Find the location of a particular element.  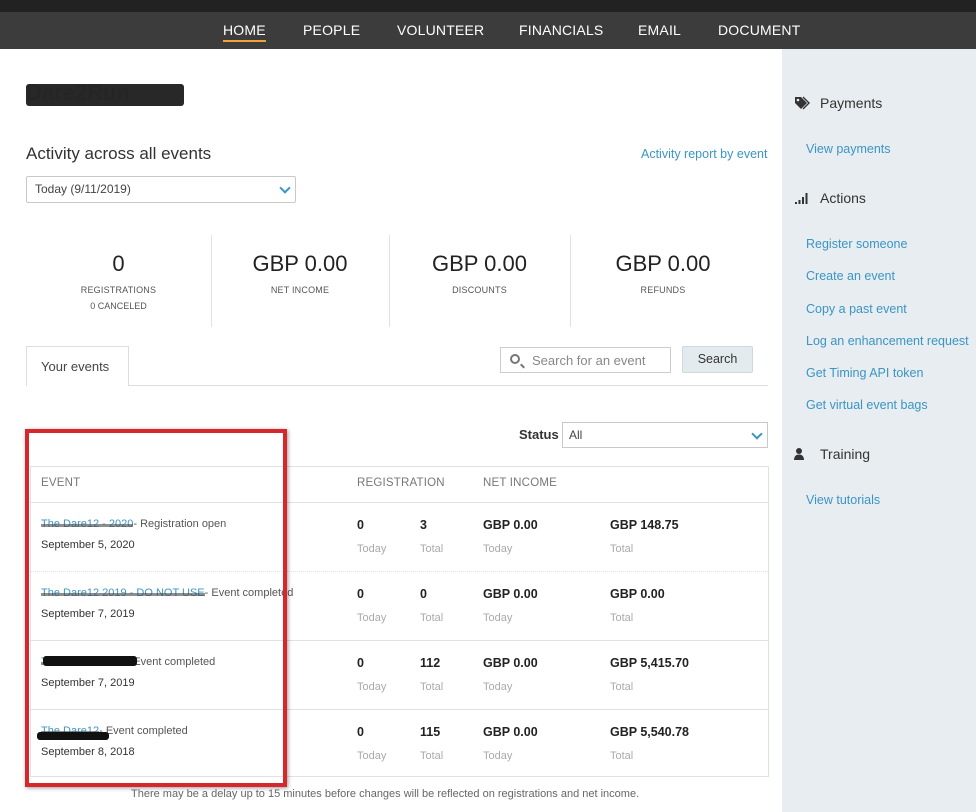

stat-registrations-canceled: 0 CANCELED is located at coordinates (118, 306).